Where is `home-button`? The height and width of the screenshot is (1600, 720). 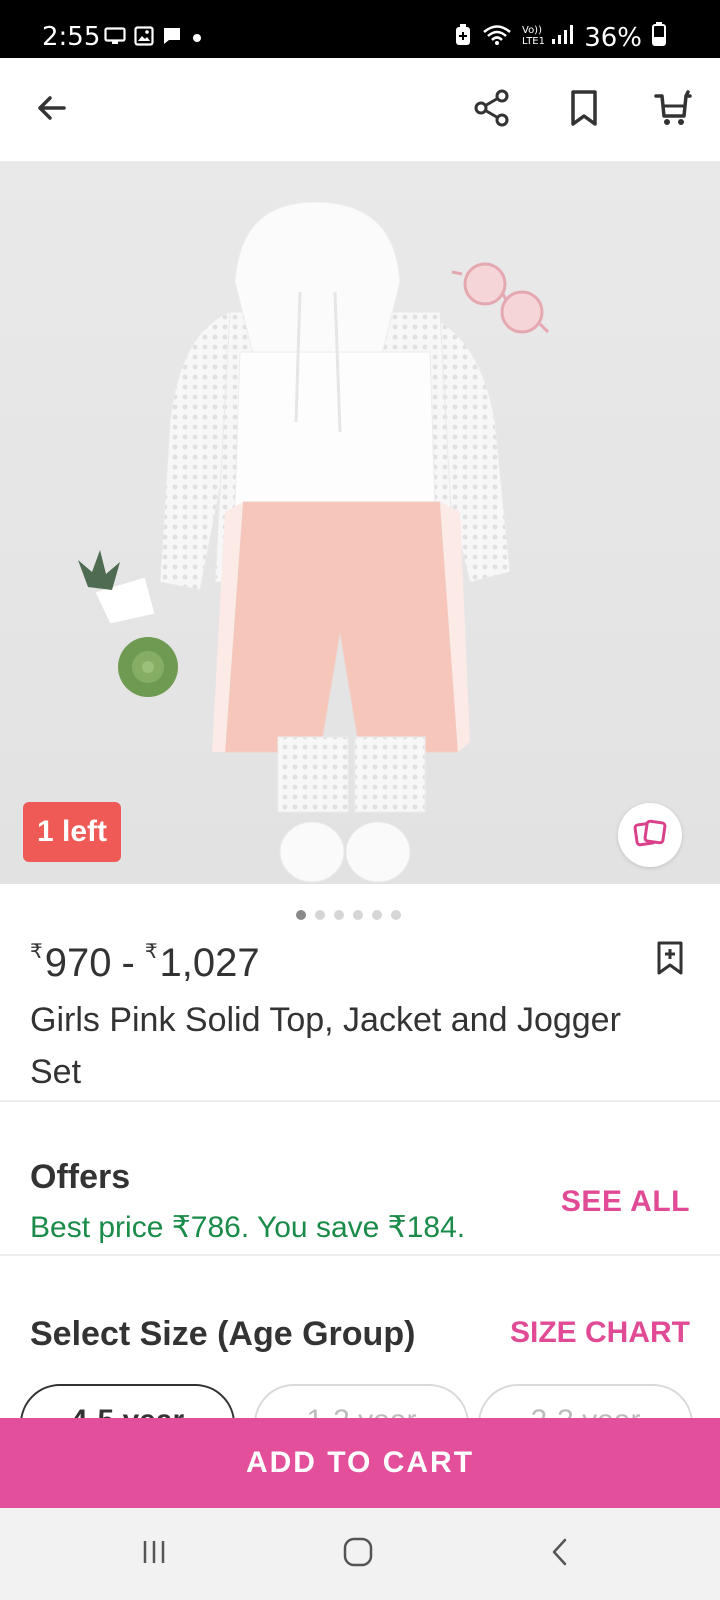
home-button is located at coordinates (358, 1554).